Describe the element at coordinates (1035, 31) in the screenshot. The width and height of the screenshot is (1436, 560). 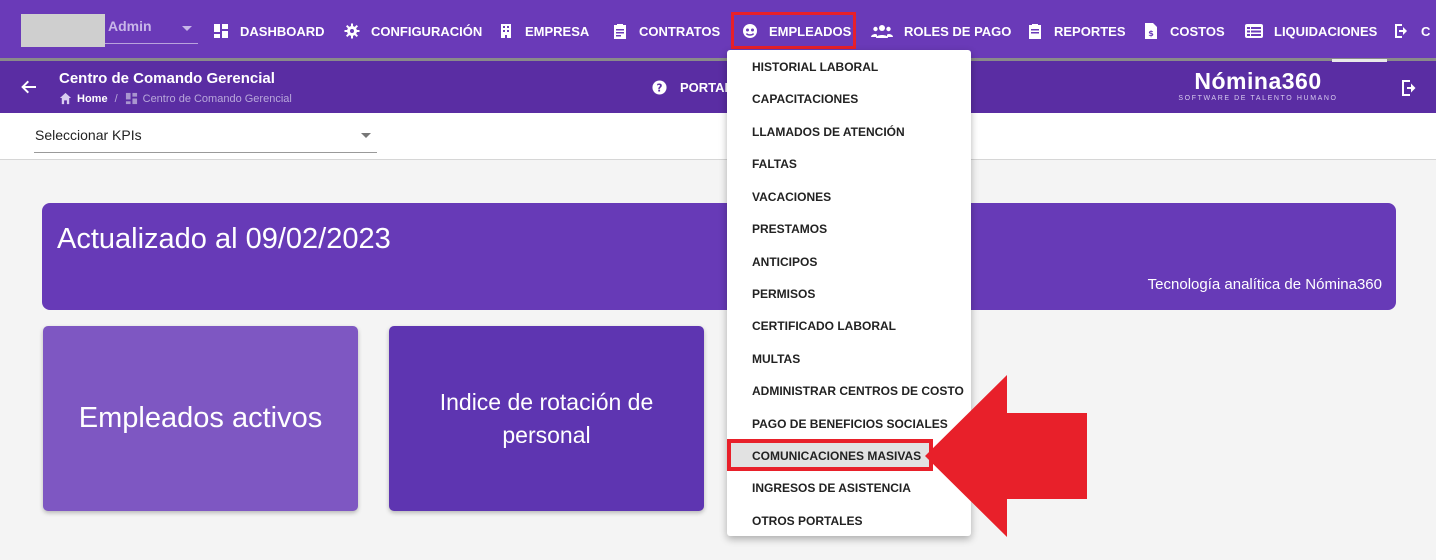
I see `report-icon` at that location.